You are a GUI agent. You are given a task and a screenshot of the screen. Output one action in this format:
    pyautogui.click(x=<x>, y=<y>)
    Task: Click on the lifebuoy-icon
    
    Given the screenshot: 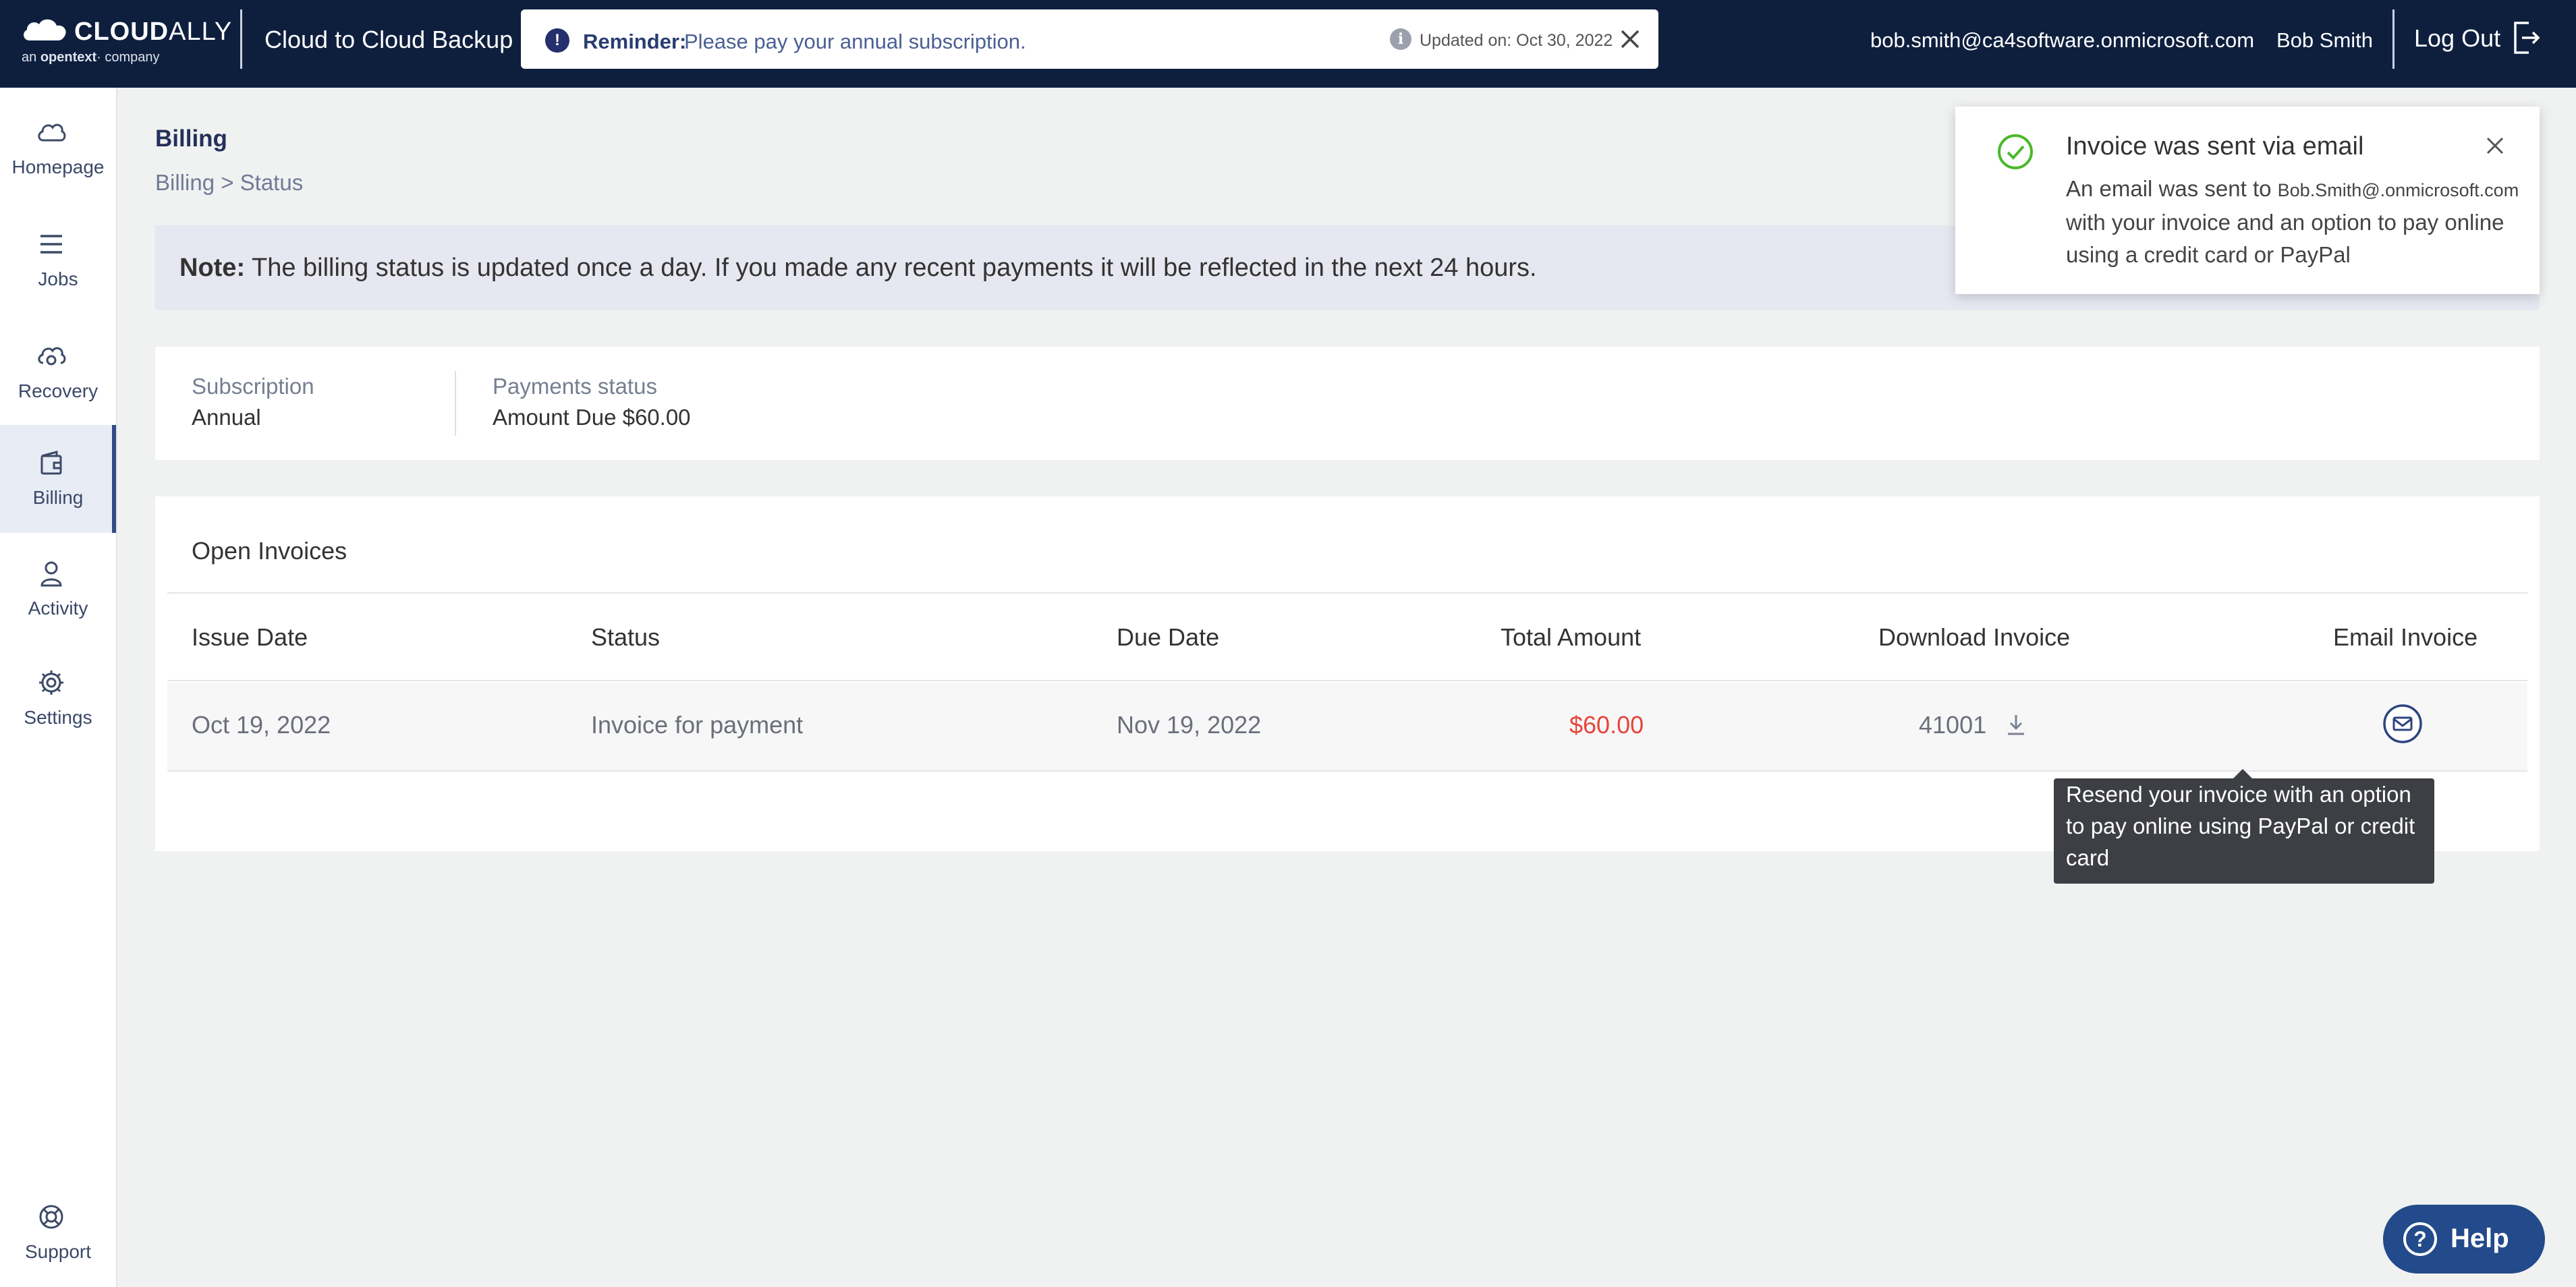 What is the action you would take?
    pyautogui.click(x=51, y=1217)
    